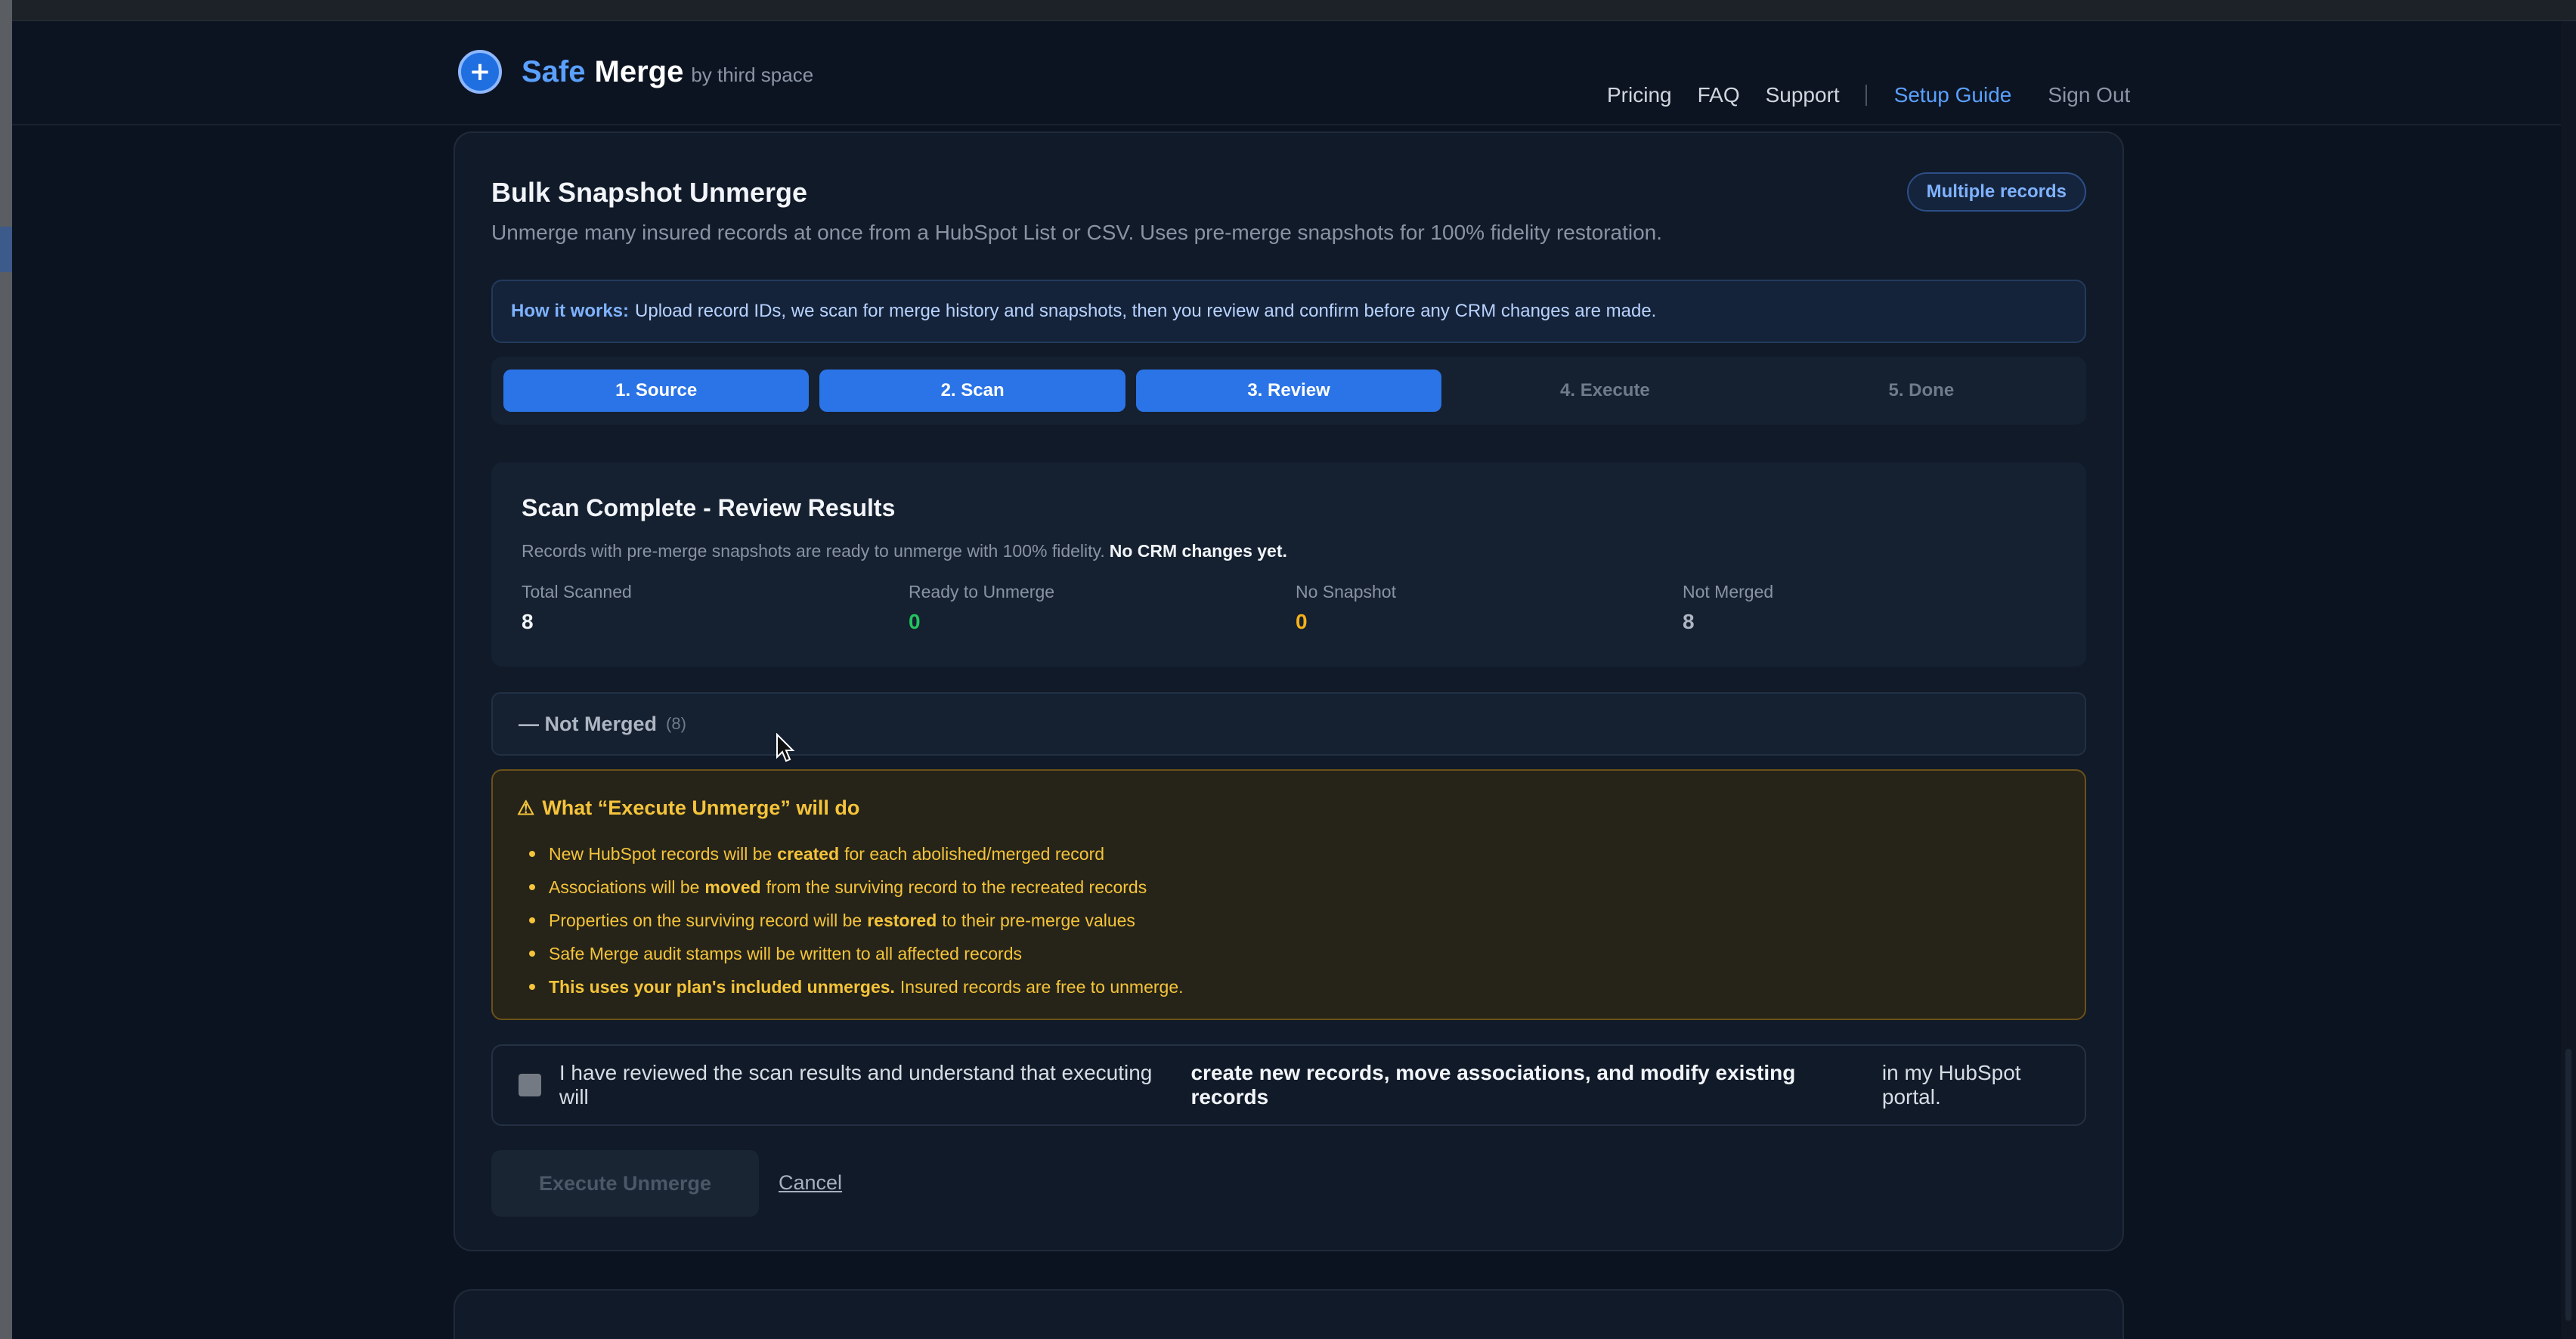  Describe the element at coordinates (530, 1085) in the screenshot. I see `confirm-checkbox` at that location.